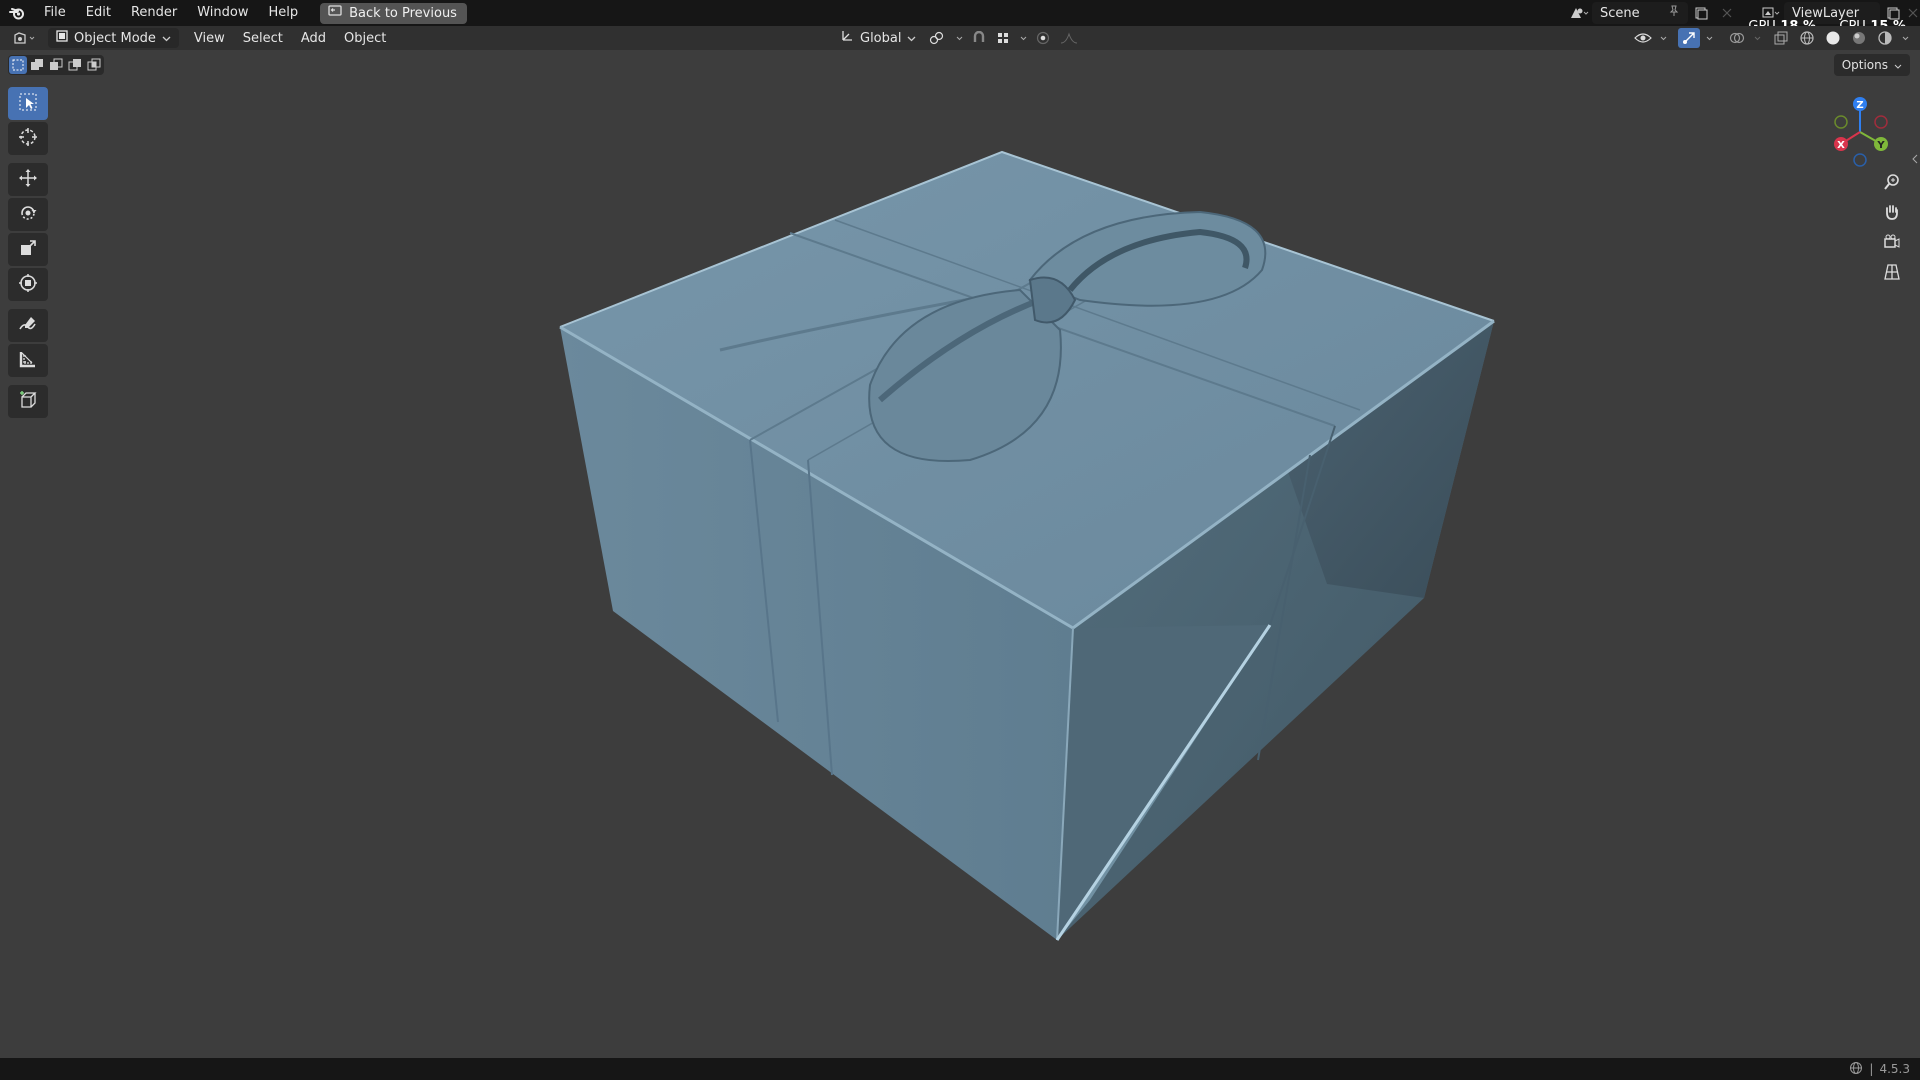 The width and height of the screenshot is (1920, 1080). I want to click on pivot-point-icon, so click(937, 38).